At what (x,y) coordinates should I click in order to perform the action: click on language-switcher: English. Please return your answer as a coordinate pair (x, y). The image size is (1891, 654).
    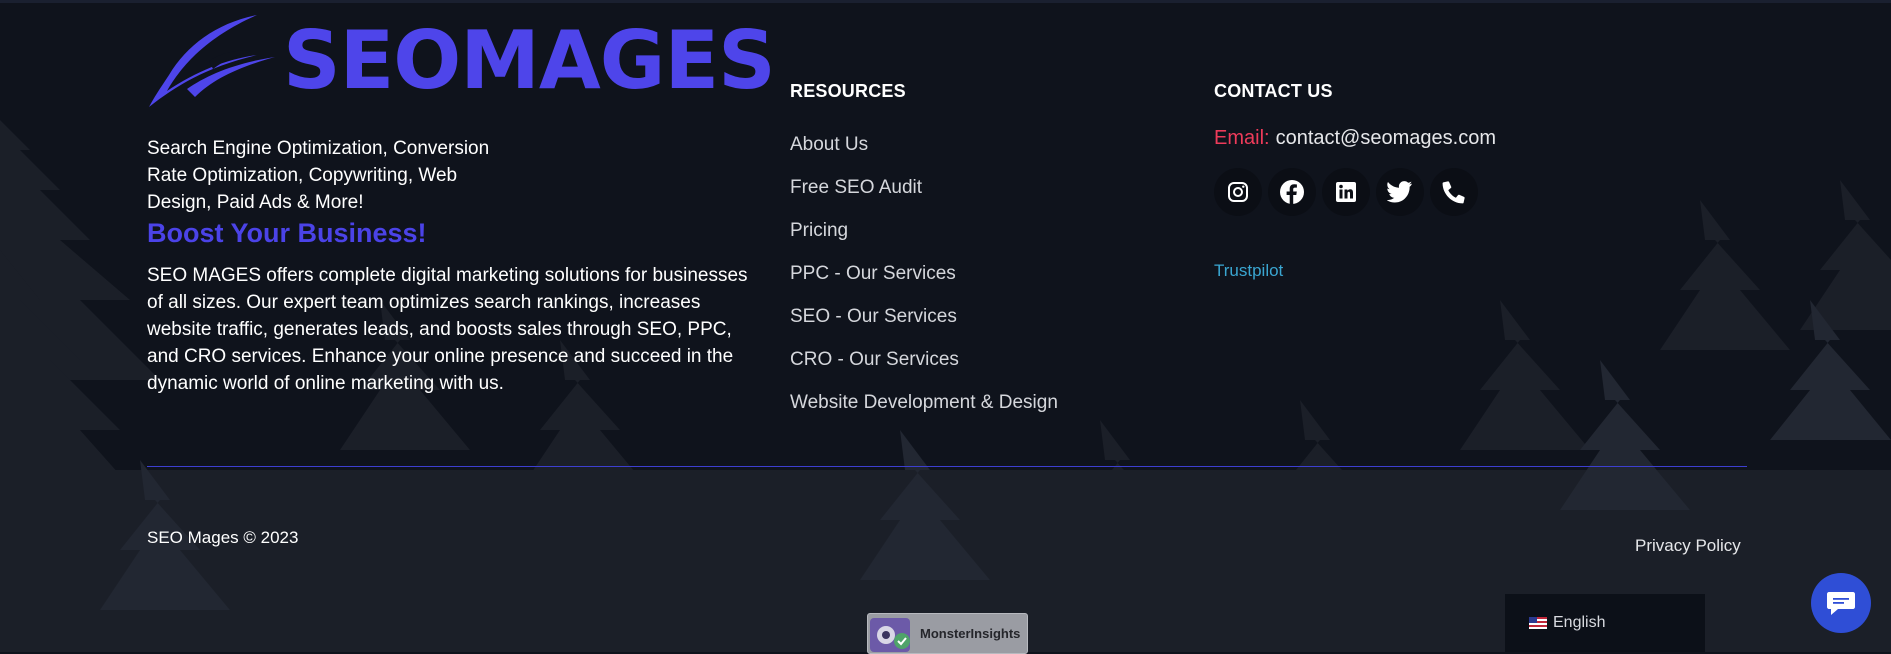
    Looking at the image, I should click on (1605, 623).